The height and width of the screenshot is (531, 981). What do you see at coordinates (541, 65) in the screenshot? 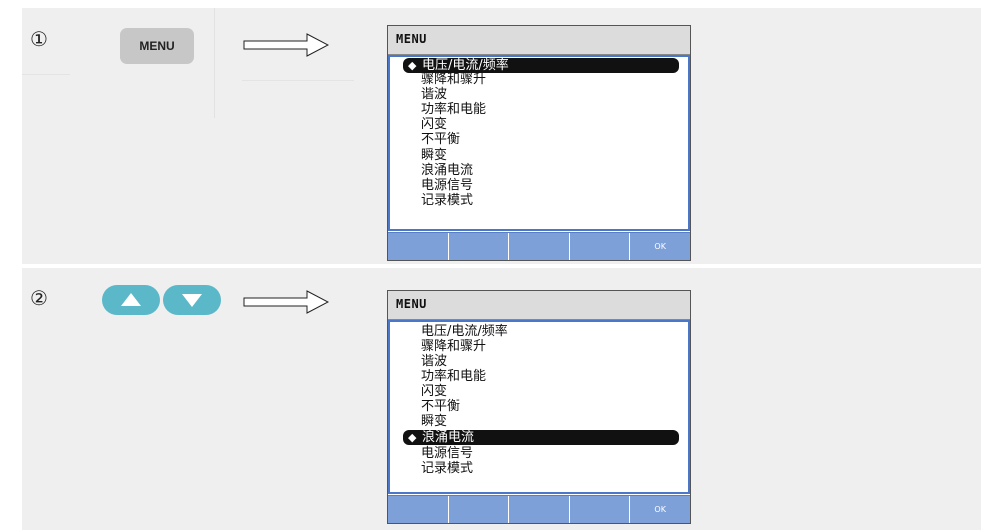
I see `menu-item-selected: ◆ 电压/电流/频率` at bounding box center [541, 65].